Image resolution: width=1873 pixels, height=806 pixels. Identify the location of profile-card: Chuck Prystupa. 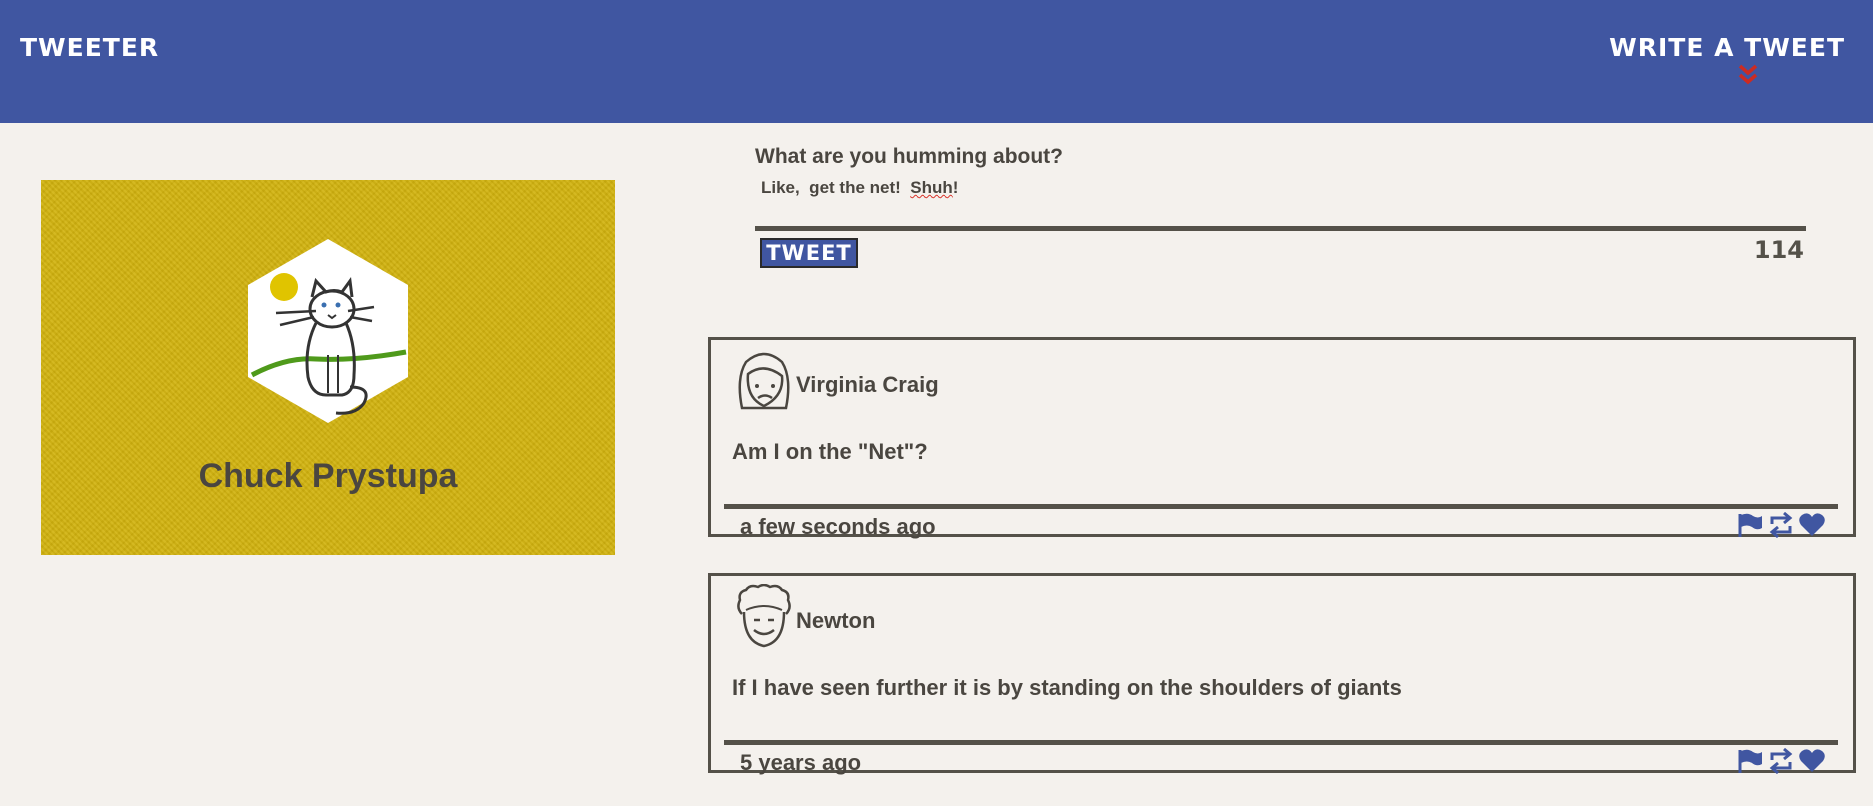
(328, 367).